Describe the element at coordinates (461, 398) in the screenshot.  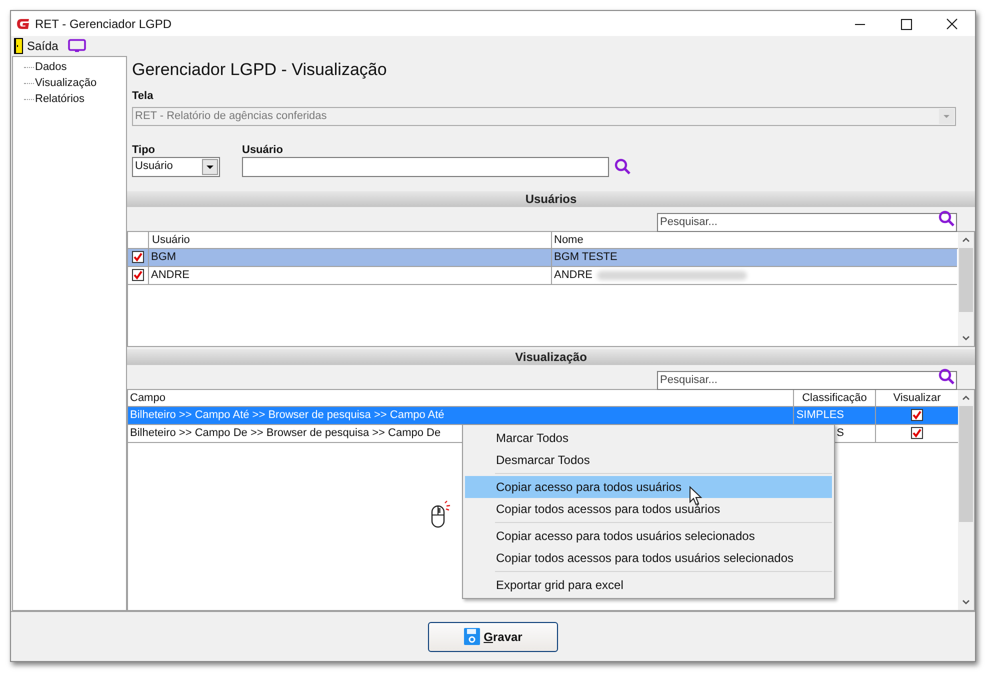
I see `column-header: Campo` at that location.